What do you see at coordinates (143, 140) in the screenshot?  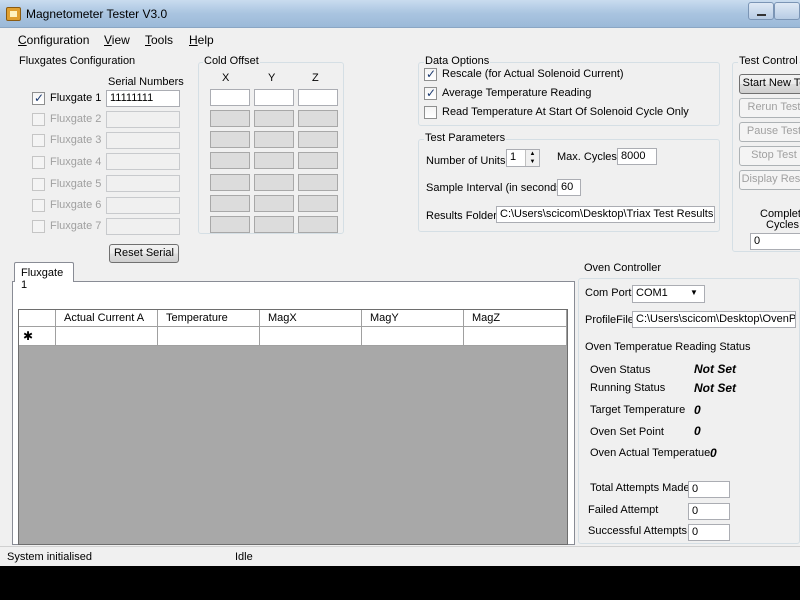 I see `fluxgate-3-serial-input` at bounding box center [143, 140].